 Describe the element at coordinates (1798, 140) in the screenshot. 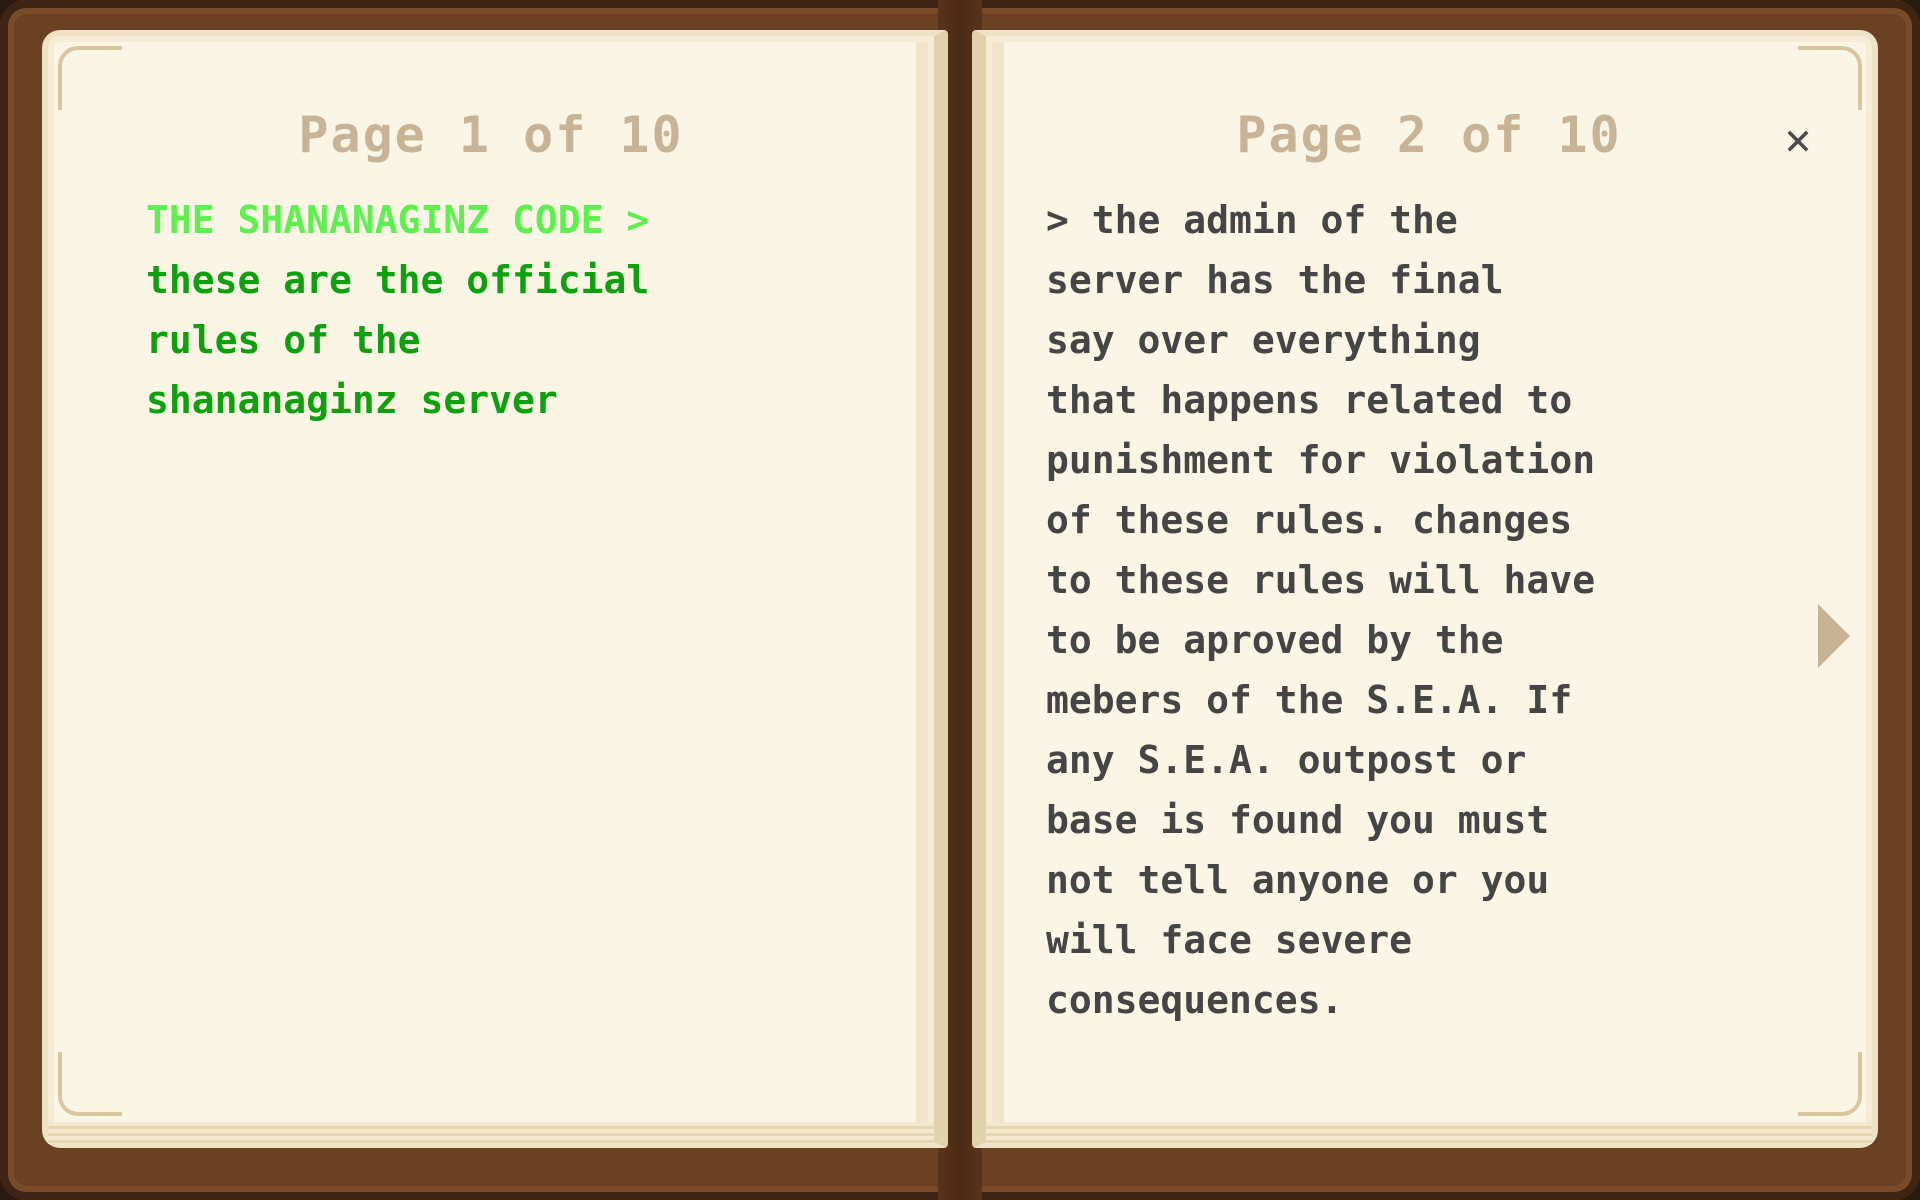

I see `close-icon: ✕` at that location.